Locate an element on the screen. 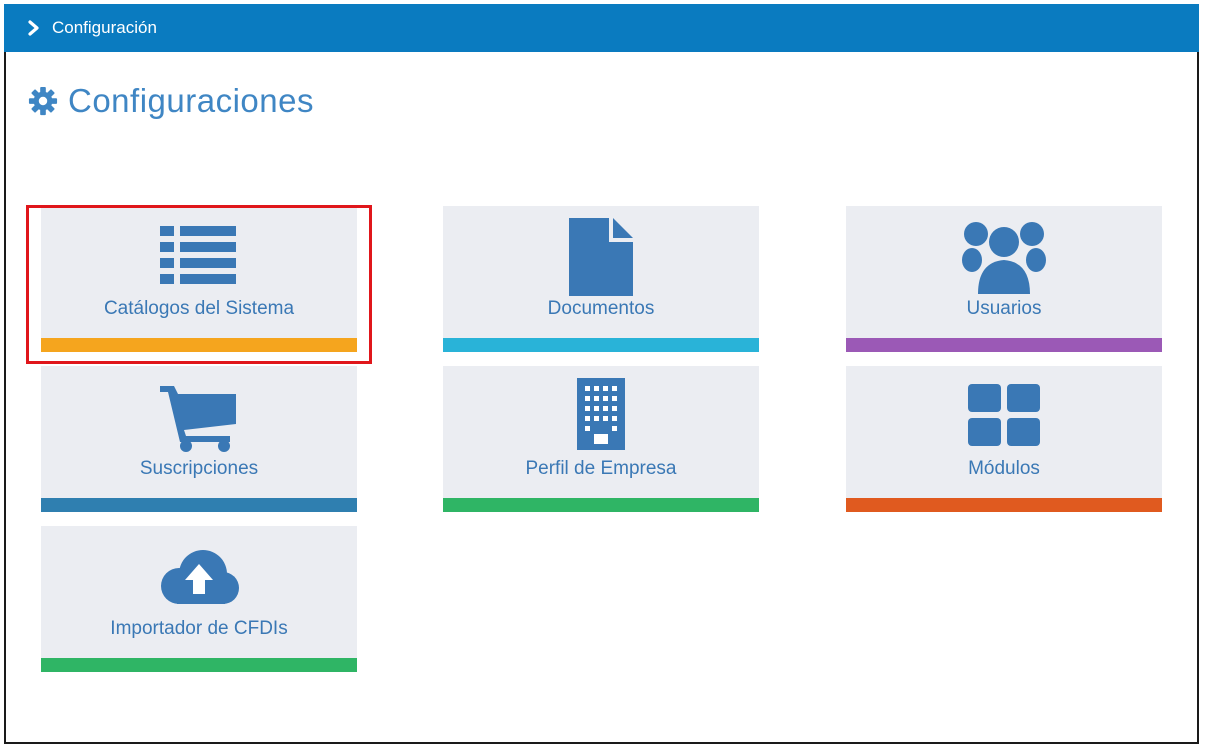  building-icon is located at coordinates (601, 414).